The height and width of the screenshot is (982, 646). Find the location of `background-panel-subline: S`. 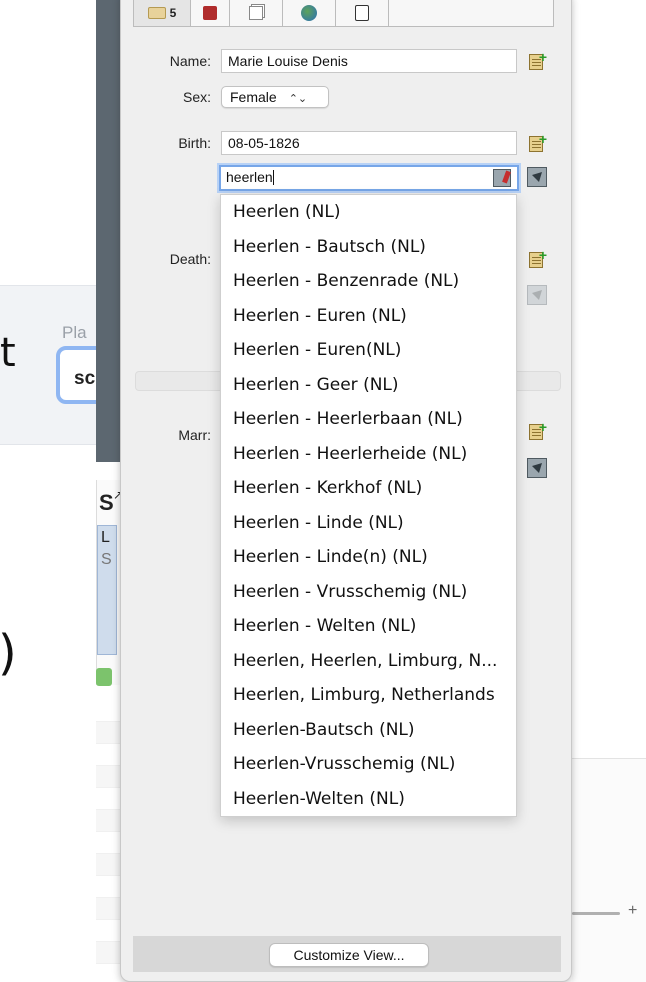

background-panel-subline: S is located at coordinates (106, 559).